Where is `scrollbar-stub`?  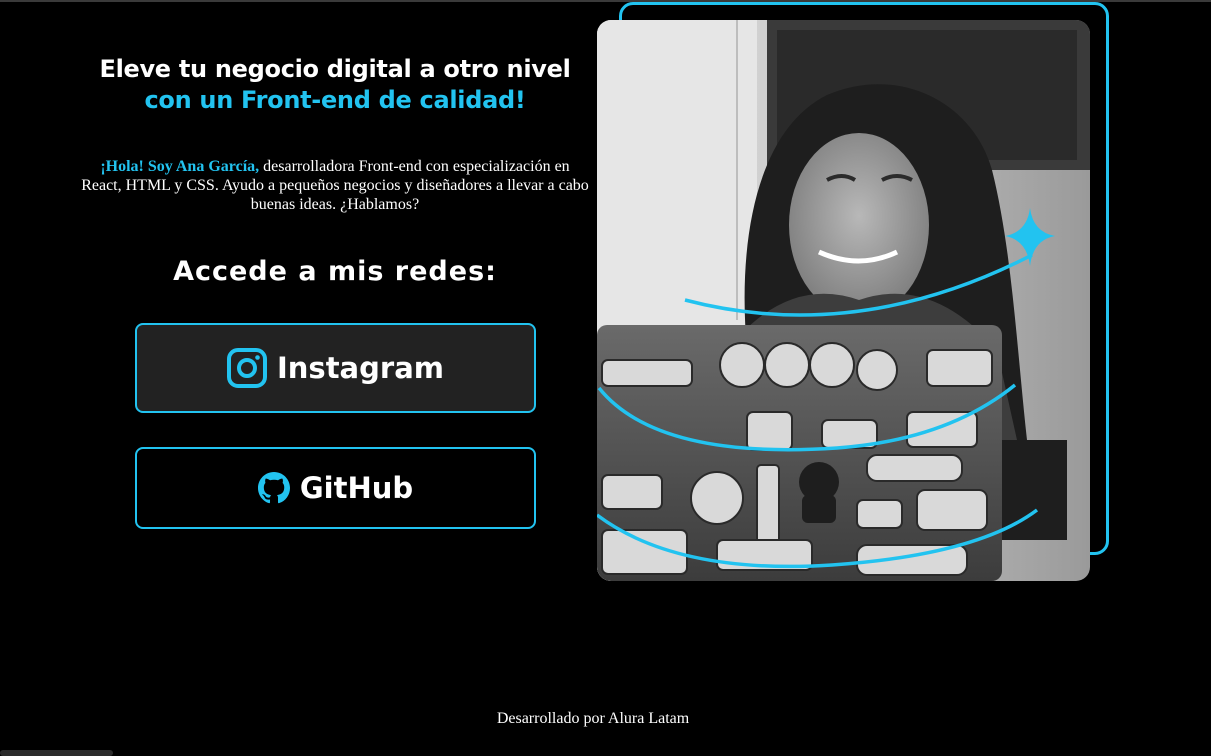
scrollbar-stub is located at coordinates (56, 753).